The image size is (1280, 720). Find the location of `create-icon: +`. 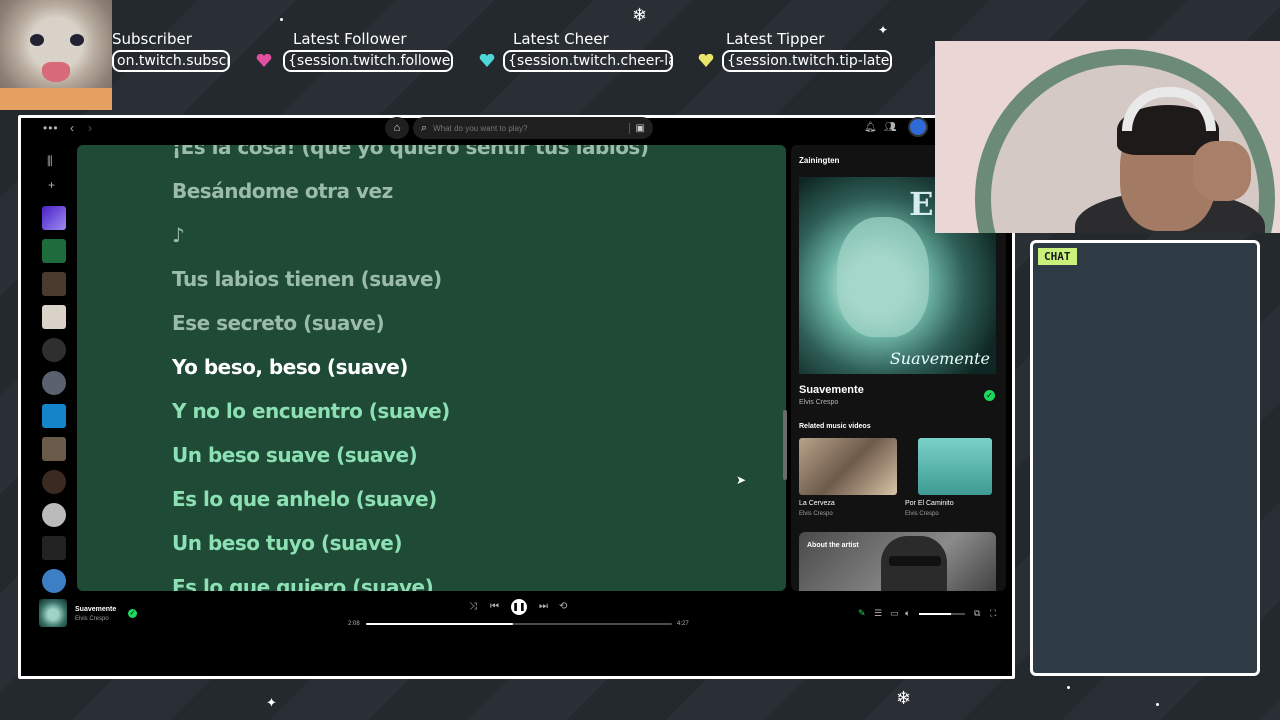

create-icon: + is located at coordinates (51, 185).